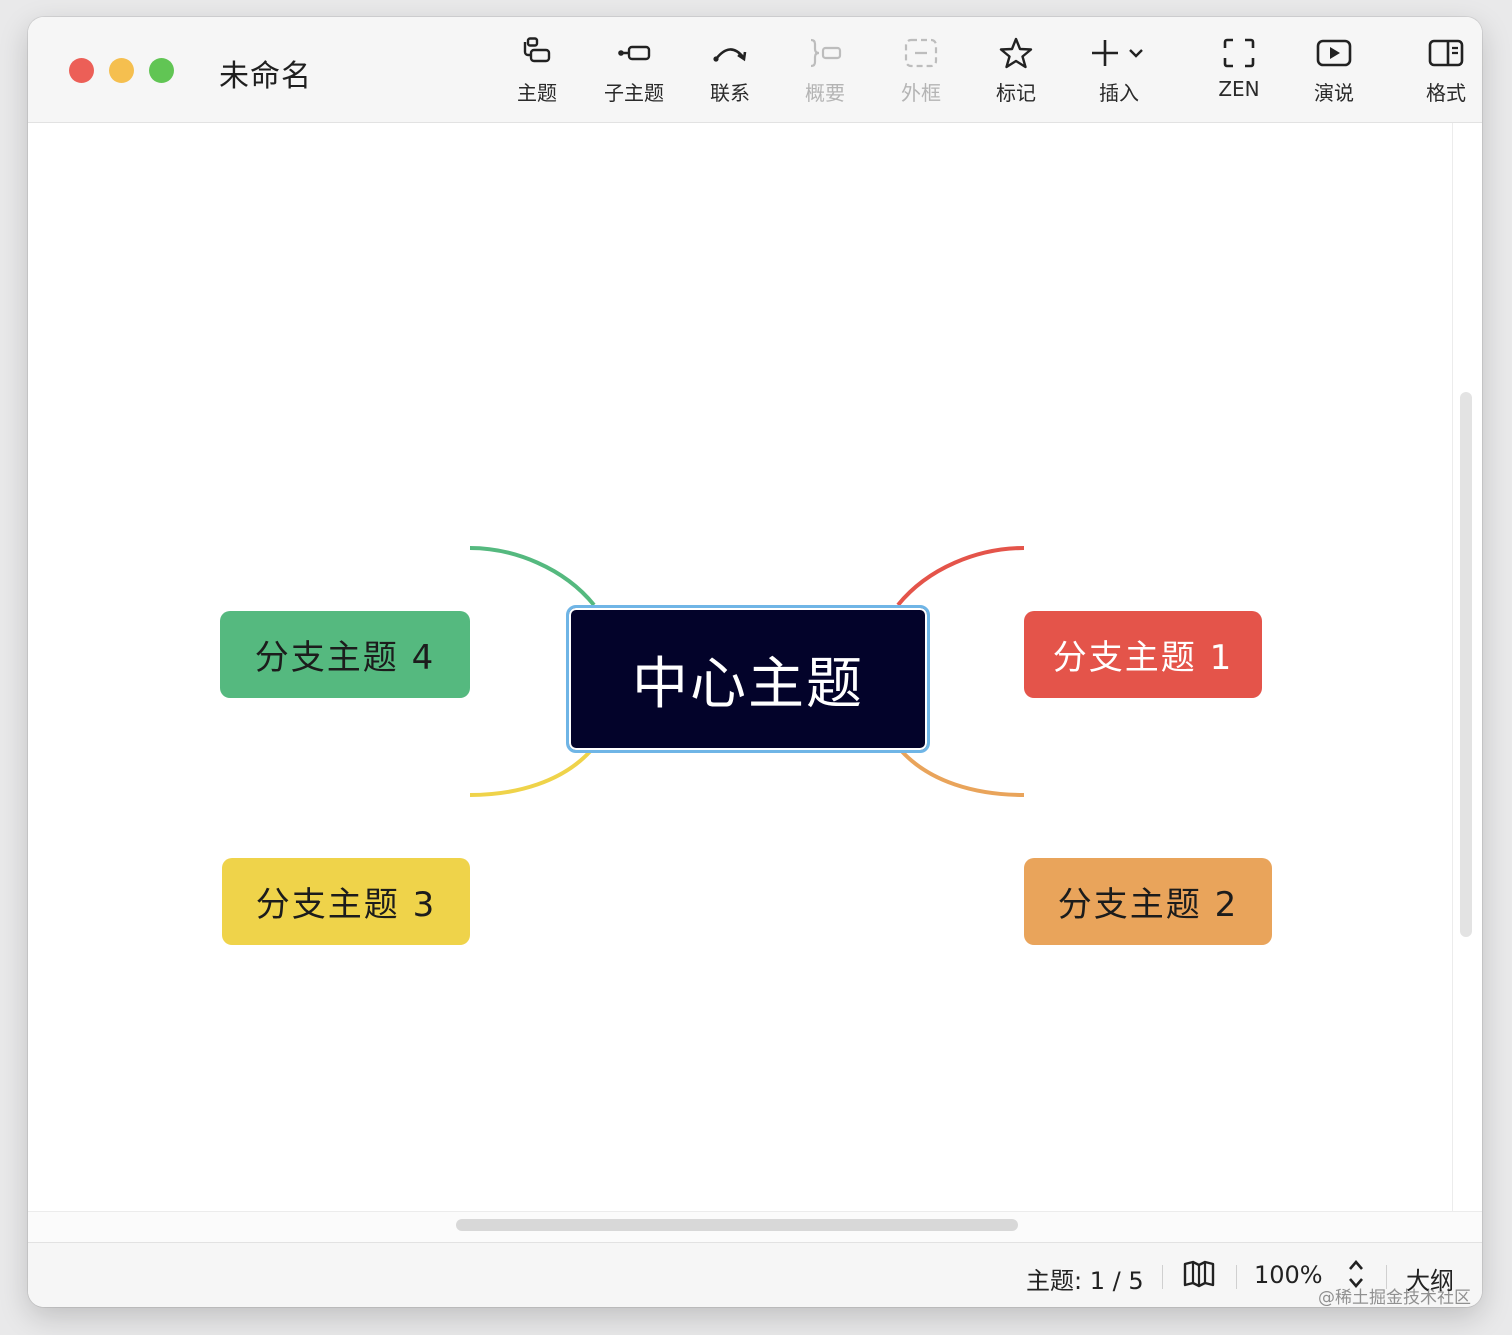  Describe the element at coordinates (1334, 72) in the screenshot. I see `toolbar-pitch-button: 演说` at that location.